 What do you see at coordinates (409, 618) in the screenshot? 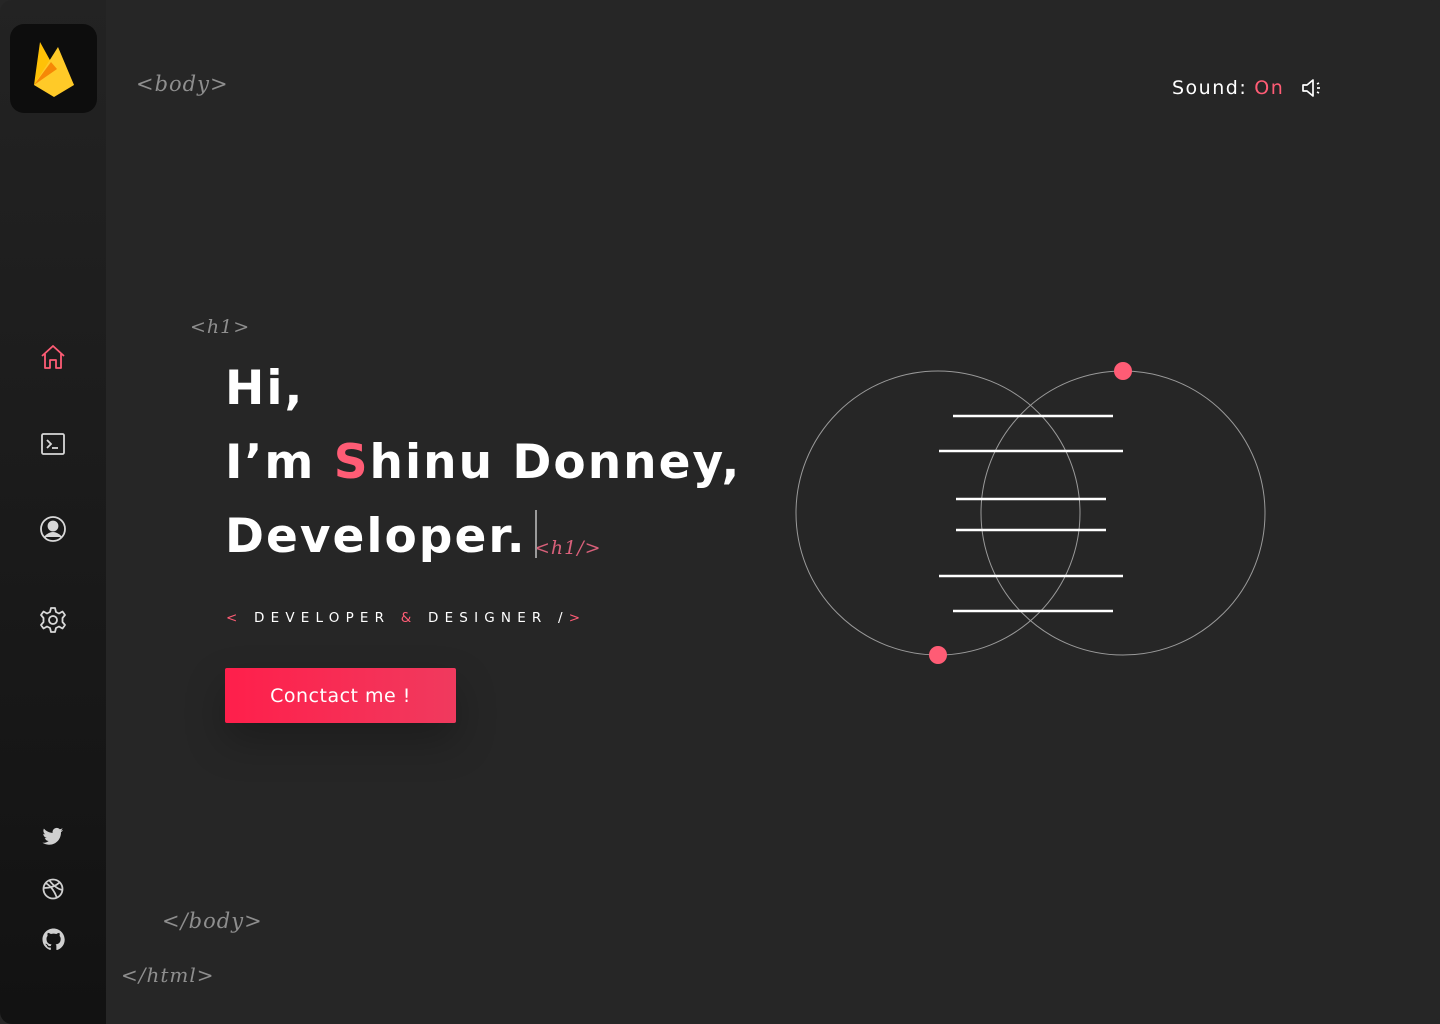
I see `role-ampersand: &` at bounding box center [409, 618].